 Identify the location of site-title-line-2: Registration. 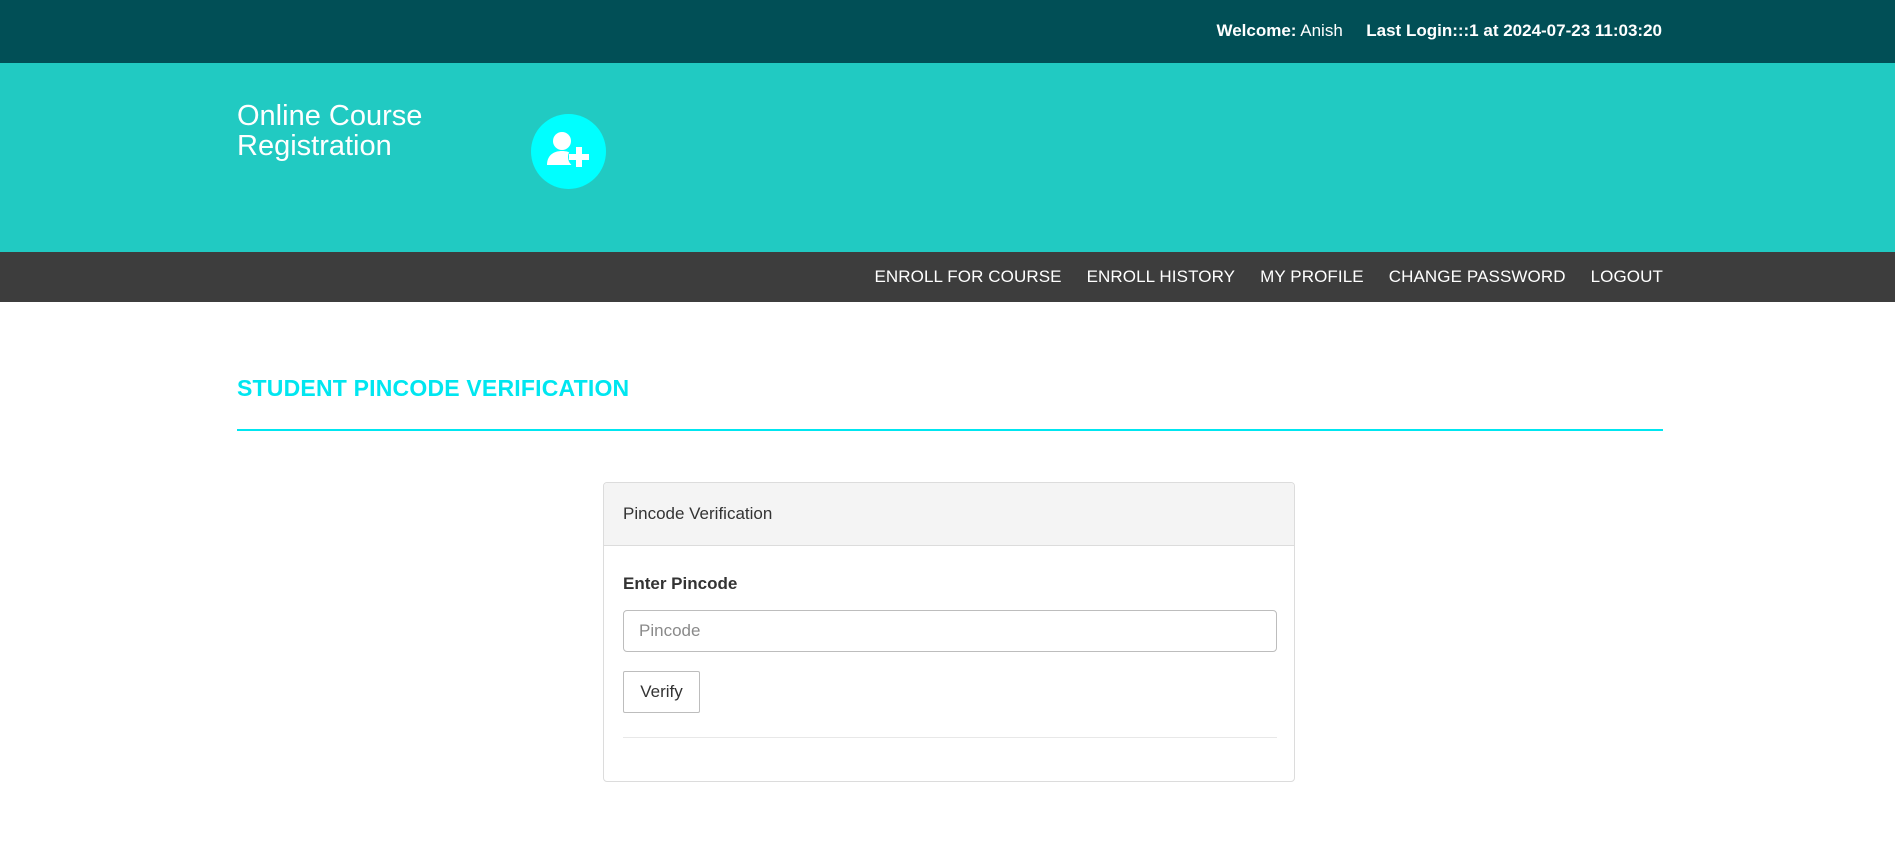
(314, 146).